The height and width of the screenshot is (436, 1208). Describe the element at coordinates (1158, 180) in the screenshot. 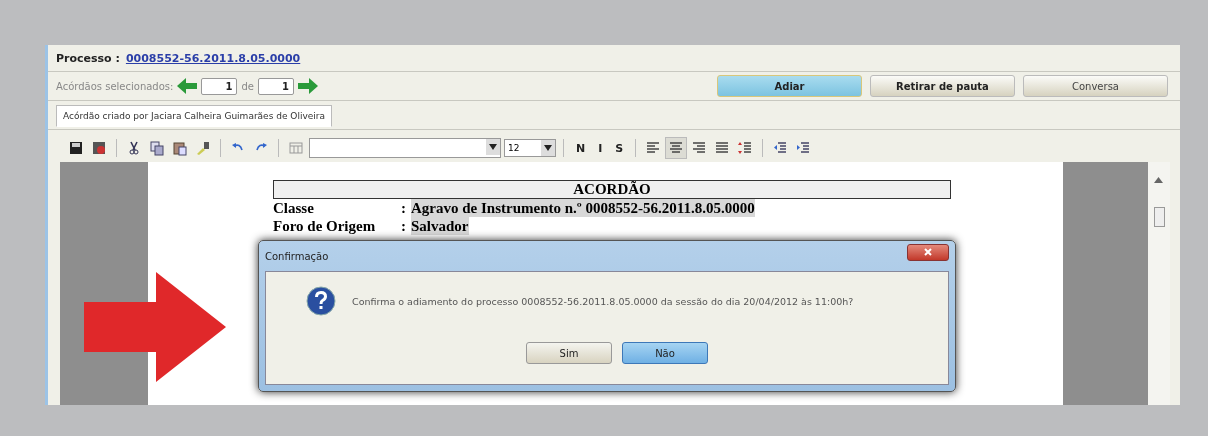

I see `scroll-up-icon` at that location.